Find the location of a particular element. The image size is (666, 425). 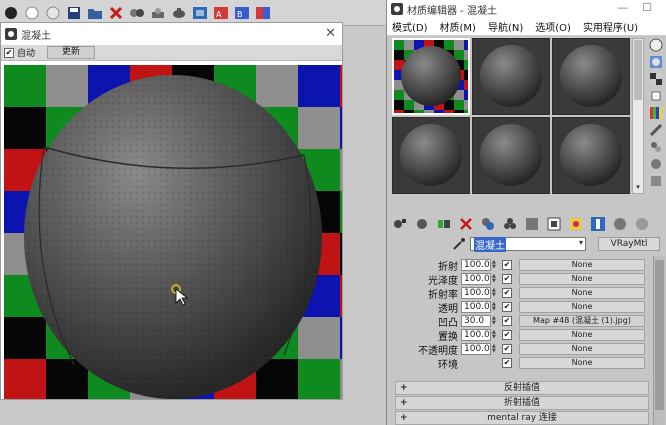

slots-scrollbar: ▾ is located at coordinates (638, 116).